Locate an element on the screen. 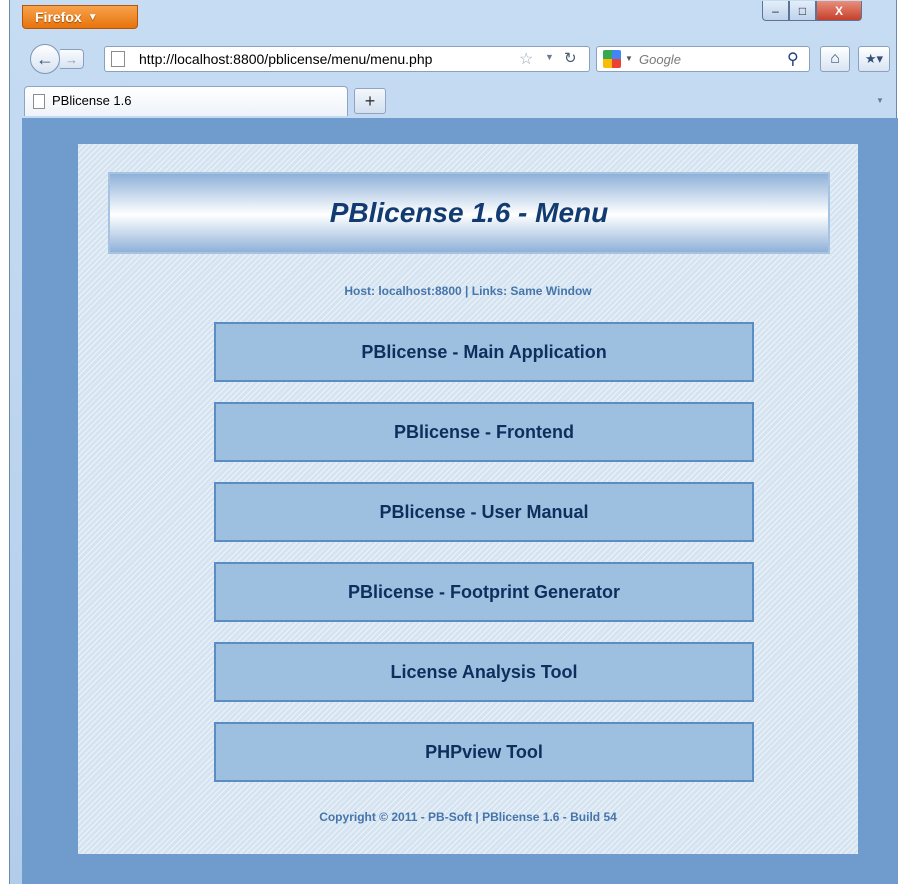  close-button: X is located at coordinates (839, 11).